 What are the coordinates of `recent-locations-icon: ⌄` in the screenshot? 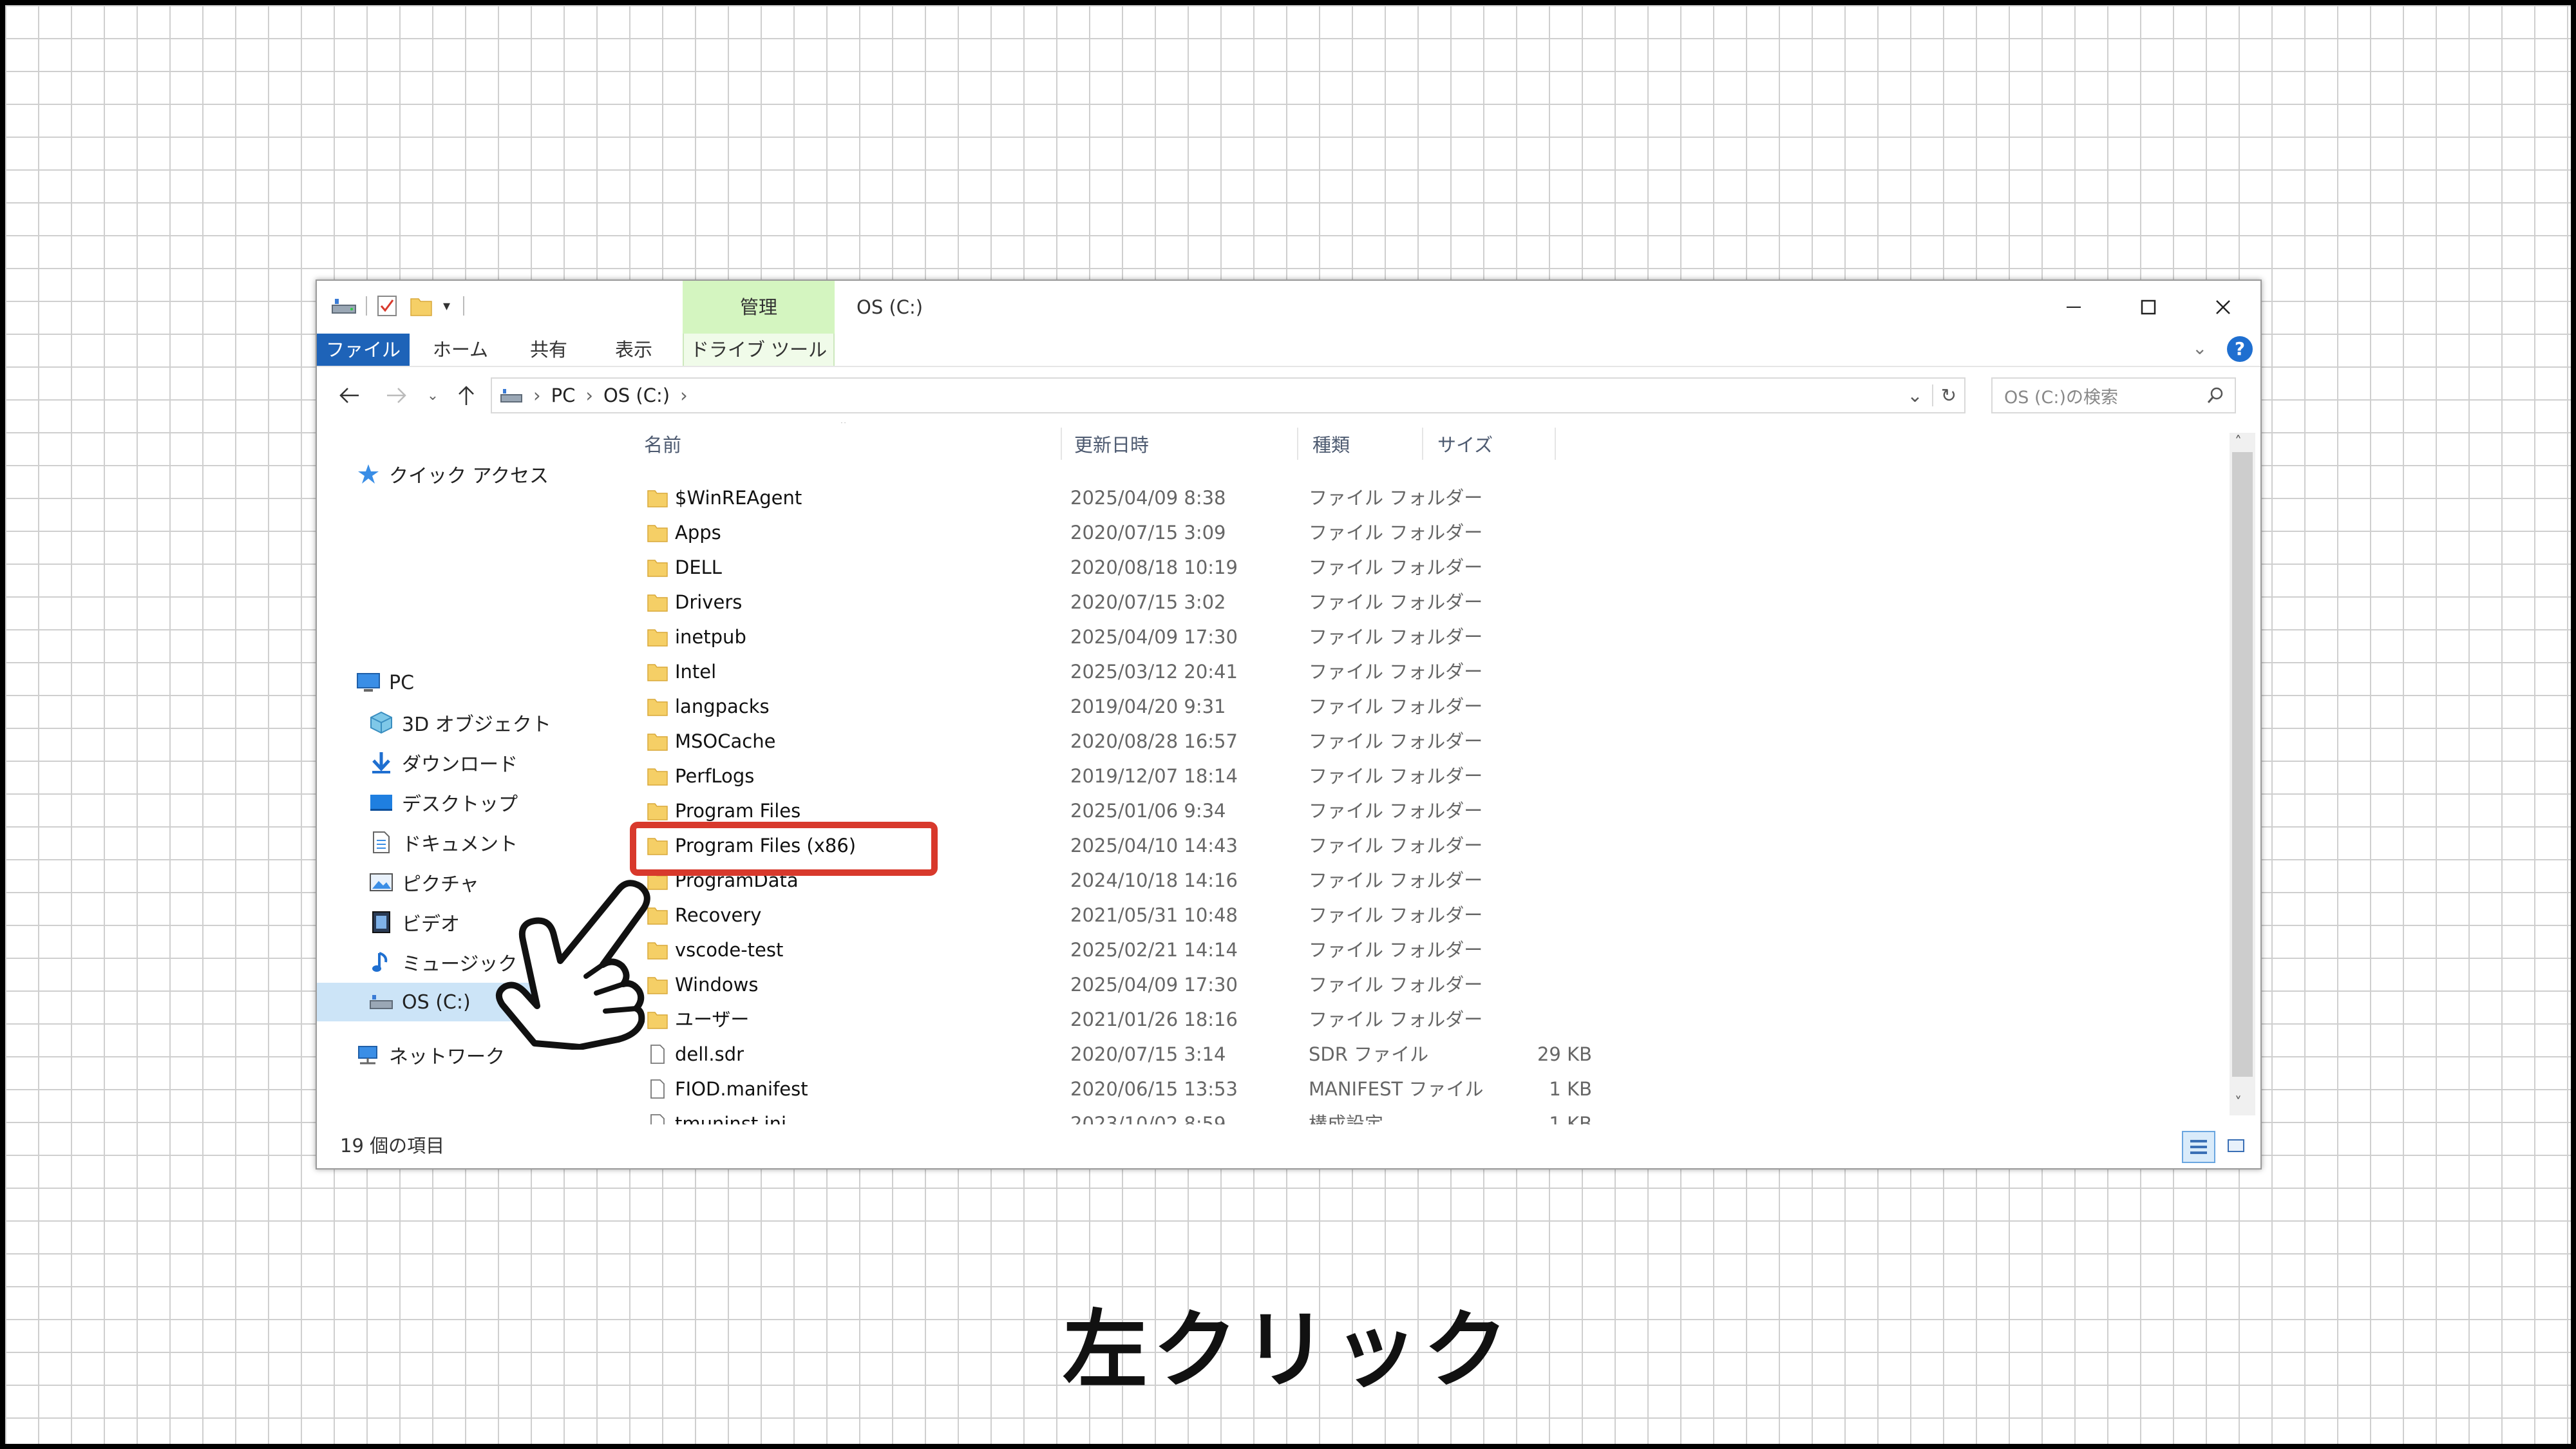 It's located at (433, 395).